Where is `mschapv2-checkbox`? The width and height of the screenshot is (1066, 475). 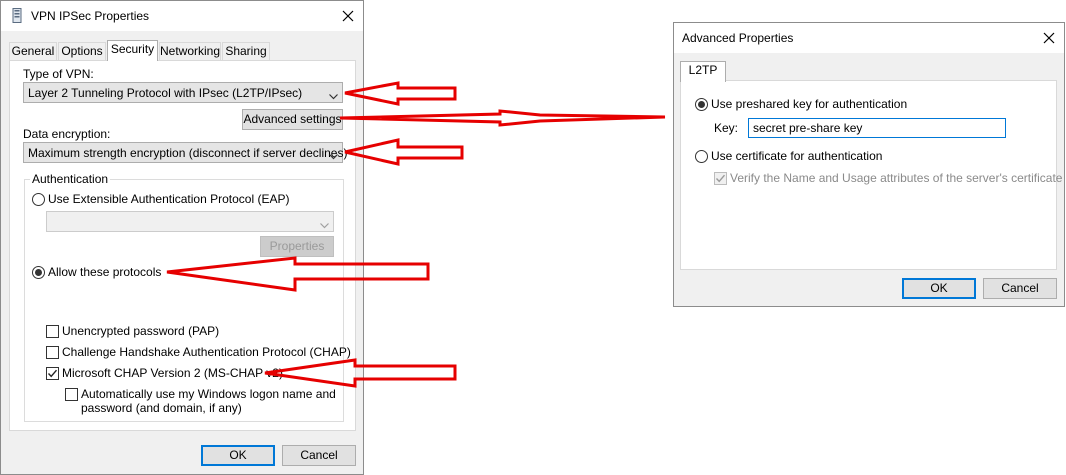
mschapv2-checkbox is located at coordinates (52, 373).